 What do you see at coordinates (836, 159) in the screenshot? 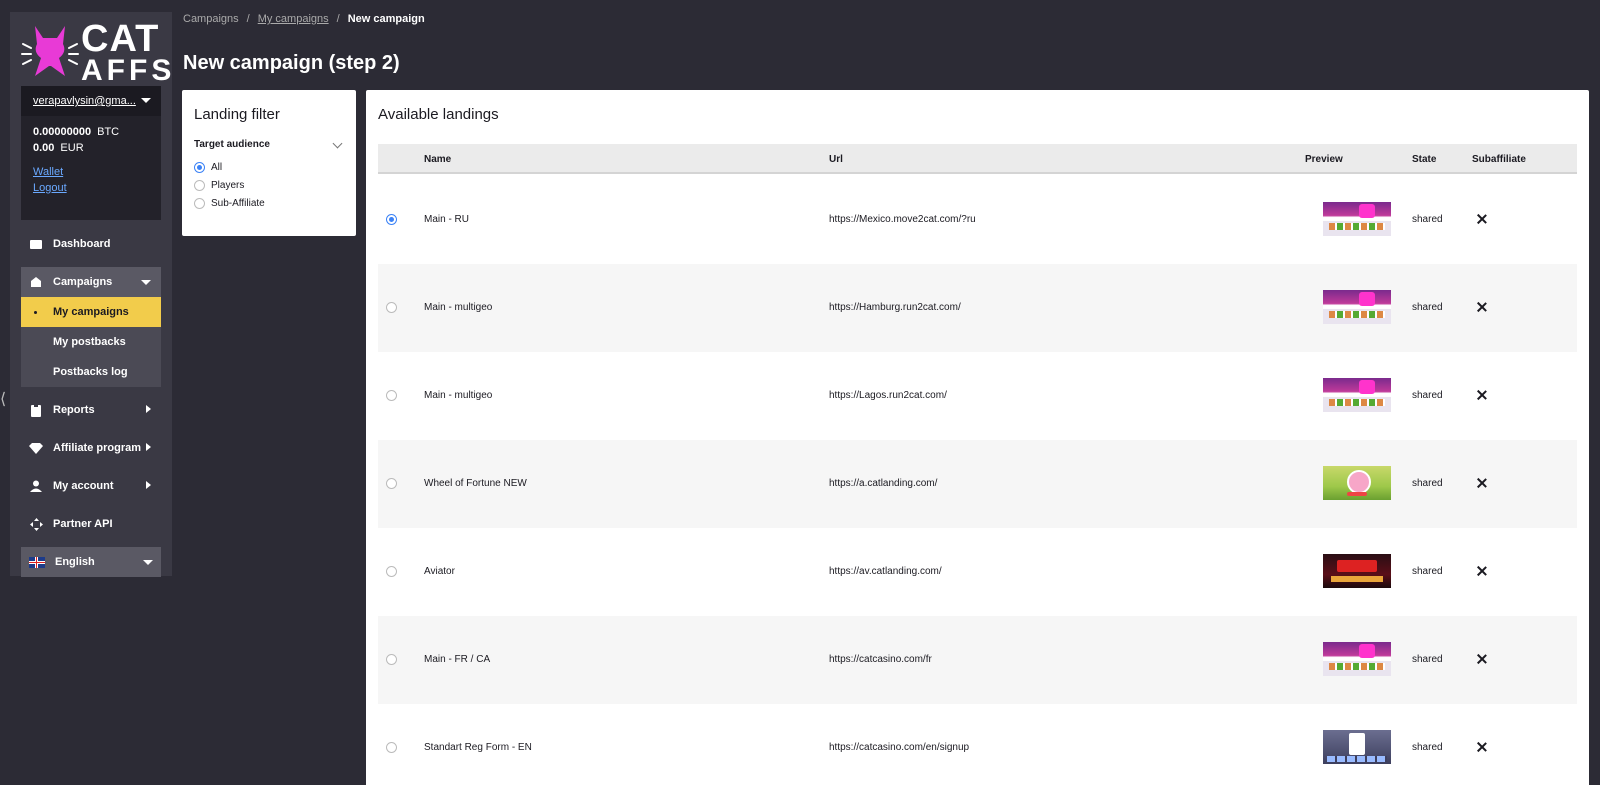
I see `column-url: Url` at bounding box center [836, 159].